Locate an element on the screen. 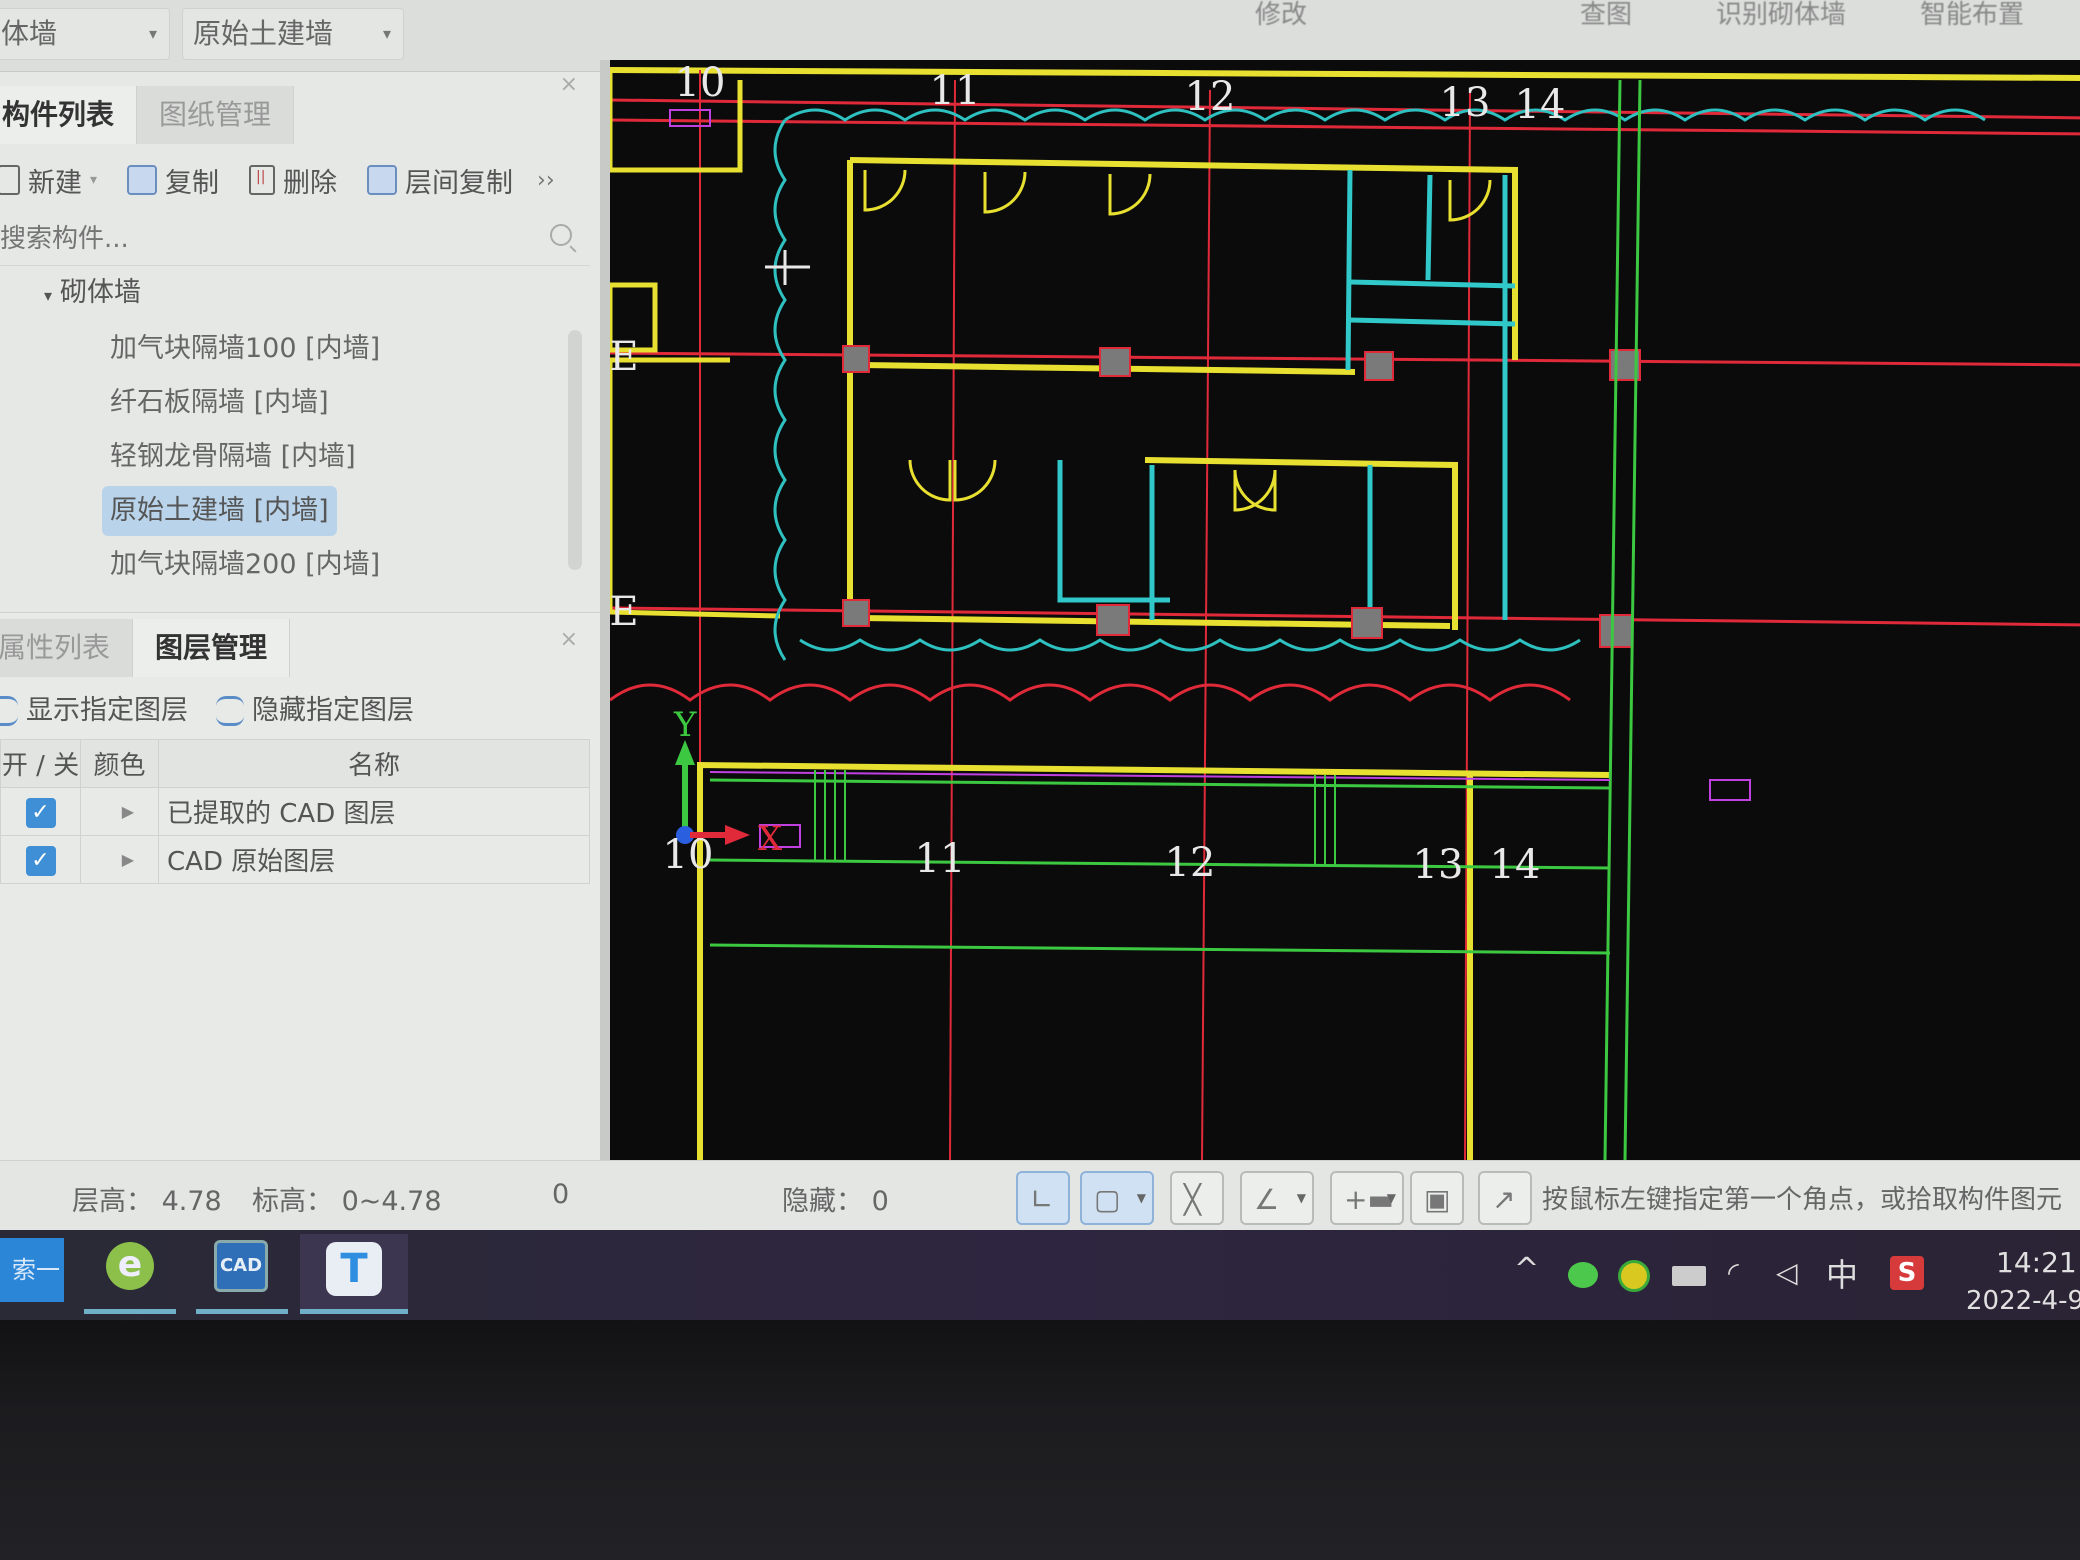  show-hidden-icons-button: ^ is located at coordinates (1526, 1269).